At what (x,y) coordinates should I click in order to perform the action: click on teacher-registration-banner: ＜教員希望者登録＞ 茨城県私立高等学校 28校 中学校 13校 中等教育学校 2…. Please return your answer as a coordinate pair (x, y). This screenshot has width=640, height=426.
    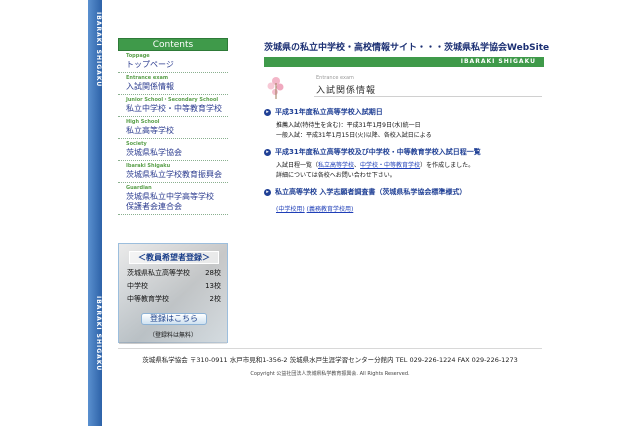
    Looking at the image, I should click on (173, 293).